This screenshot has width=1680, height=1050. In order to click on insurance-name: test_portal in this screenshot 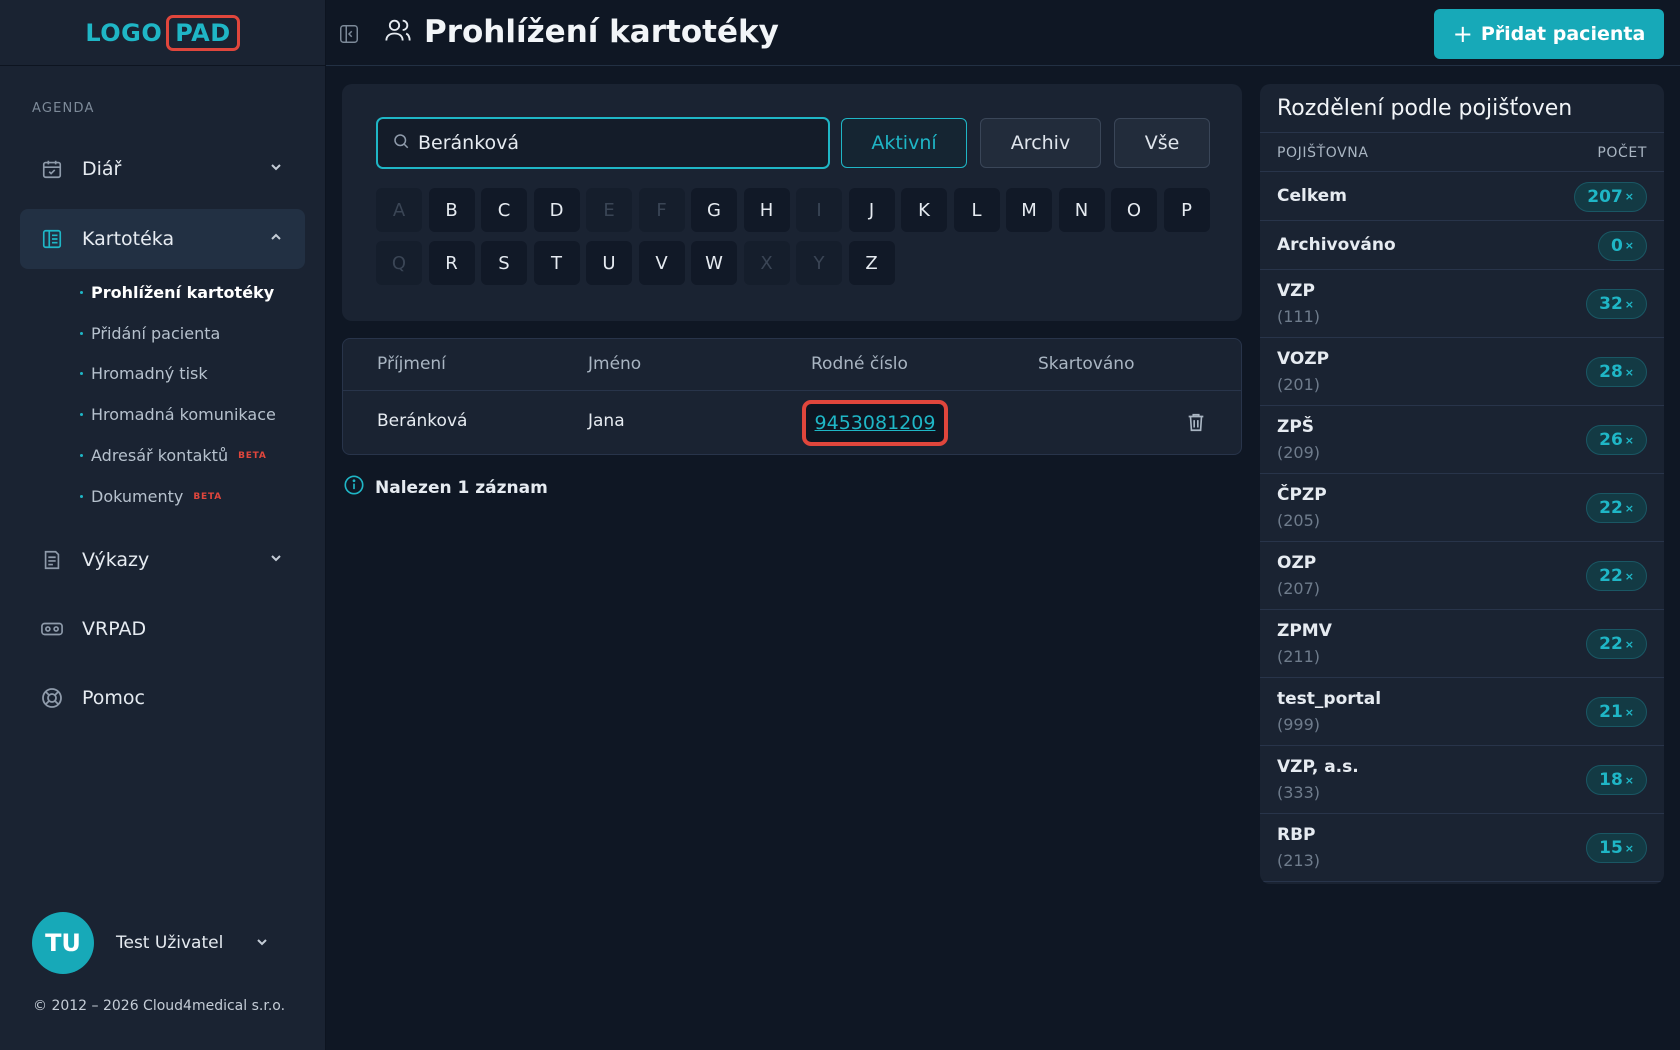, I will do `click(1329, 699)`.